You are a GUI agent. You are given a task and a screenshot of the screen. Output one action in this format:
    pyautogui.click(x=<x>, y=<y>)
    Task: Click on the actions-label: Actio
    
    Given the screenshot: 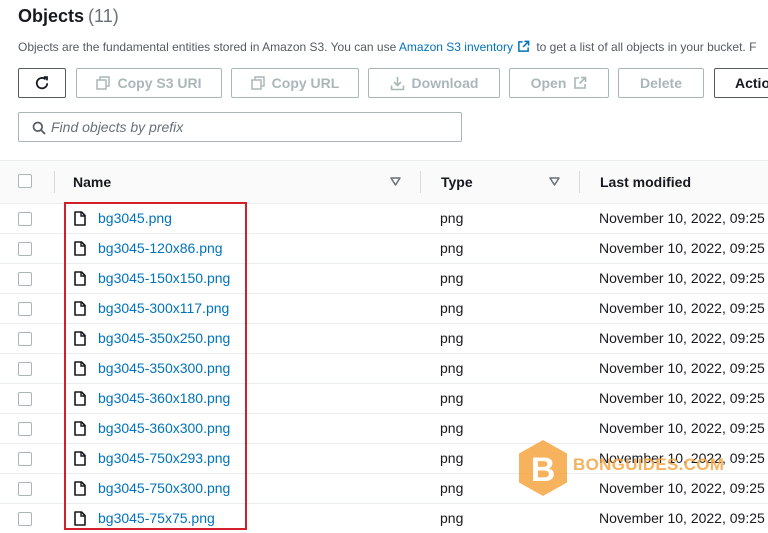 What is the action you would take?
    pyautogui.click(x=751, y=83)
    